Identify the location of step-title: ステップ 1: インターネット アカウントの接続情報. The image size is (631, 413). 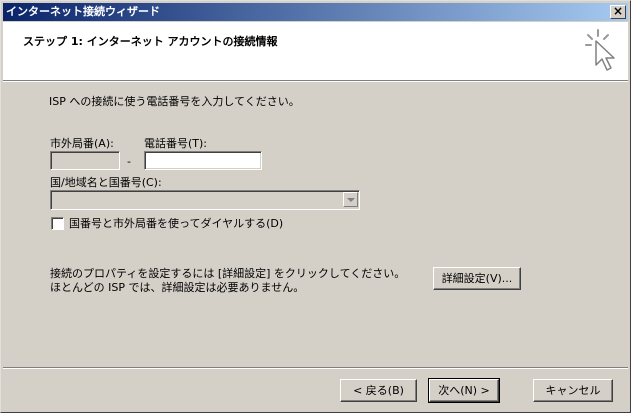
(150, 41).